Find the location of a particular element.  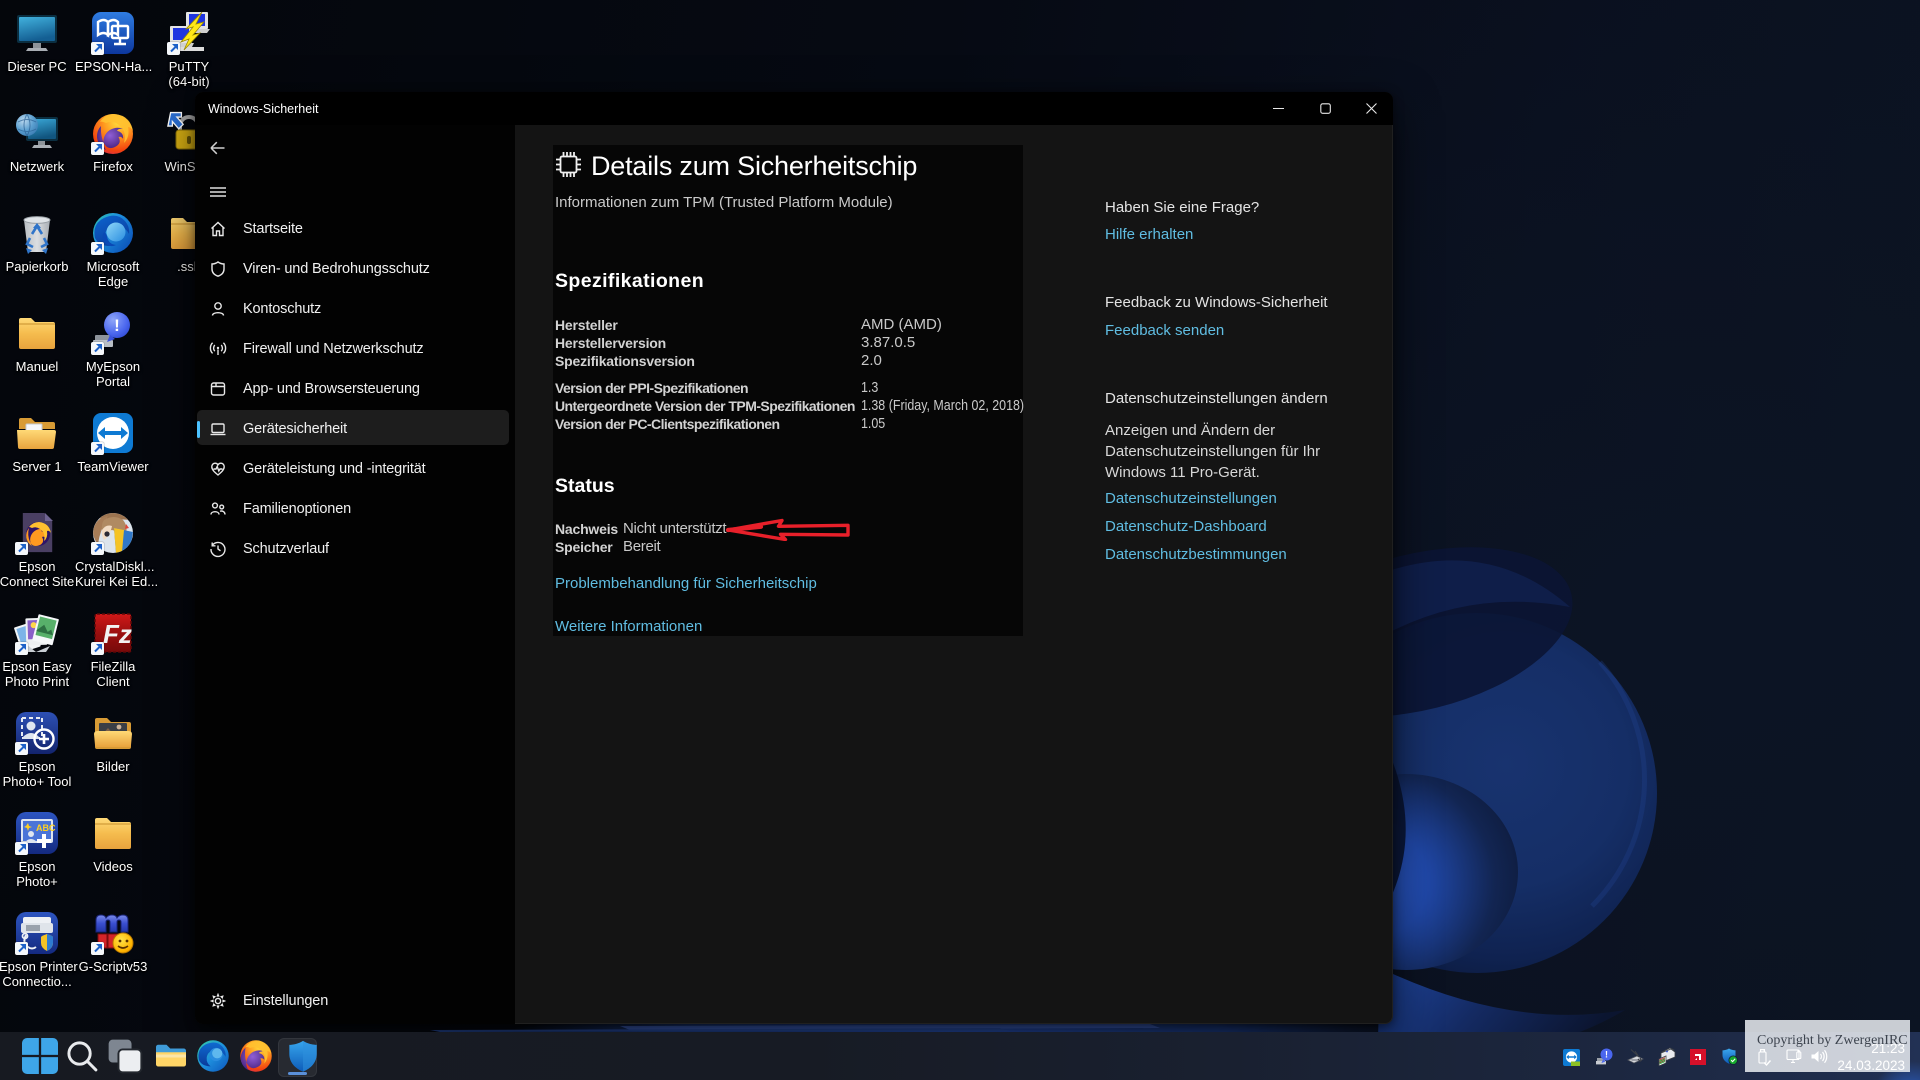

svg-text: Fz is located at coordinates (117, 634).